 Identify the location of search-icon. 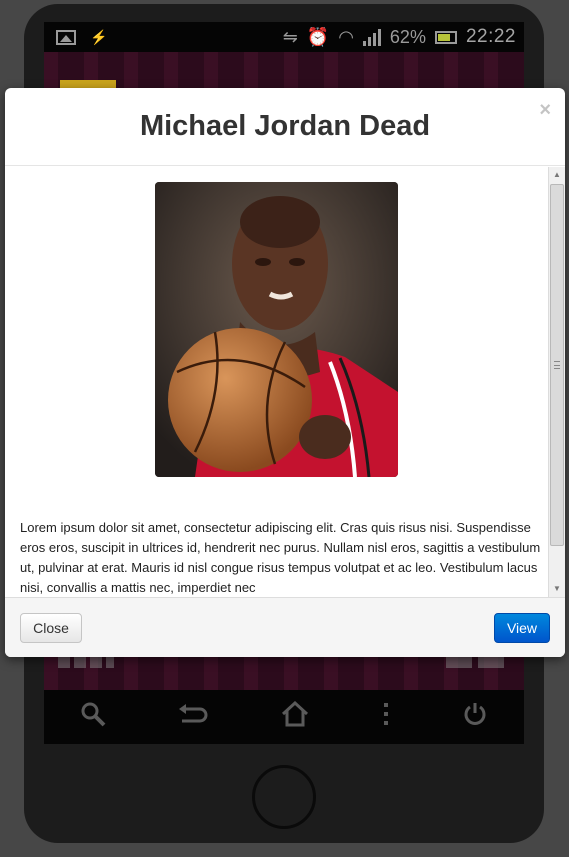
(93, 717).